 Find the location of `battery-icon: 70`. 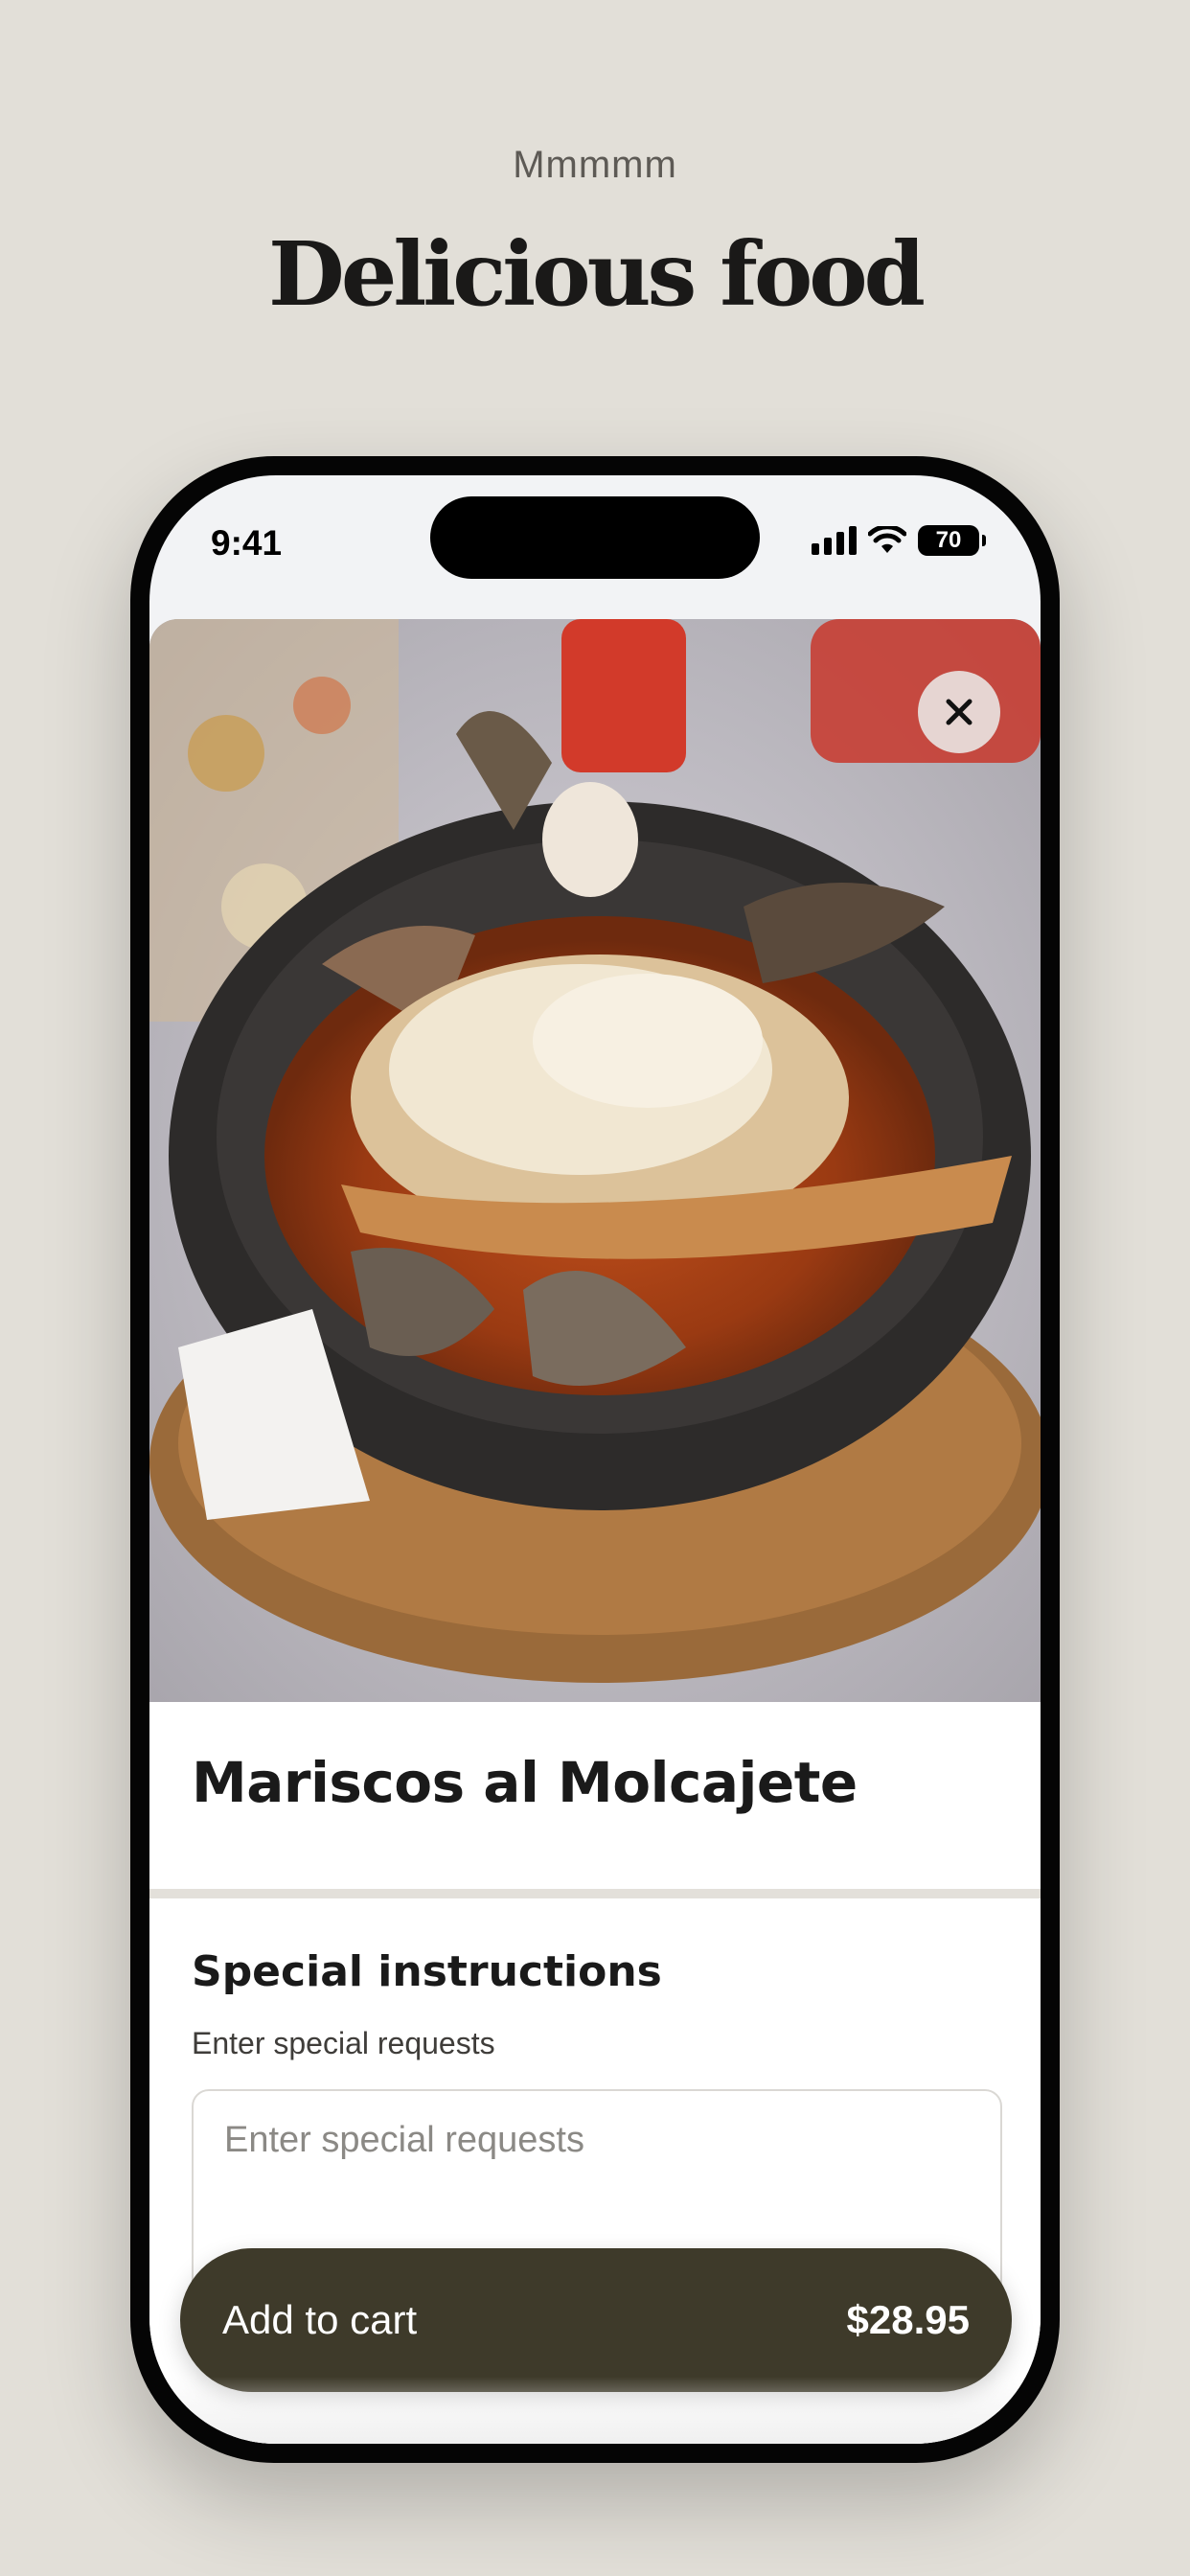

battery-icon: 70 is located at coordinates (952, 540).